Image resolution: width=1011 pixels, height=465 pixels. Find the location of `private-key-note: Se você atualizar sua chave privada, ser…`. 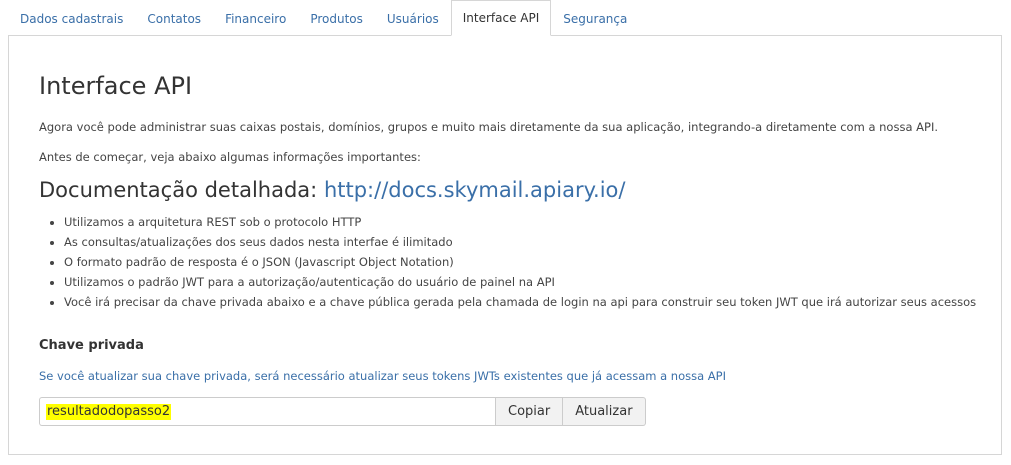

private-key-note: Se você atualizar sua chave privada, ser… is located at coordinates (383, 376).